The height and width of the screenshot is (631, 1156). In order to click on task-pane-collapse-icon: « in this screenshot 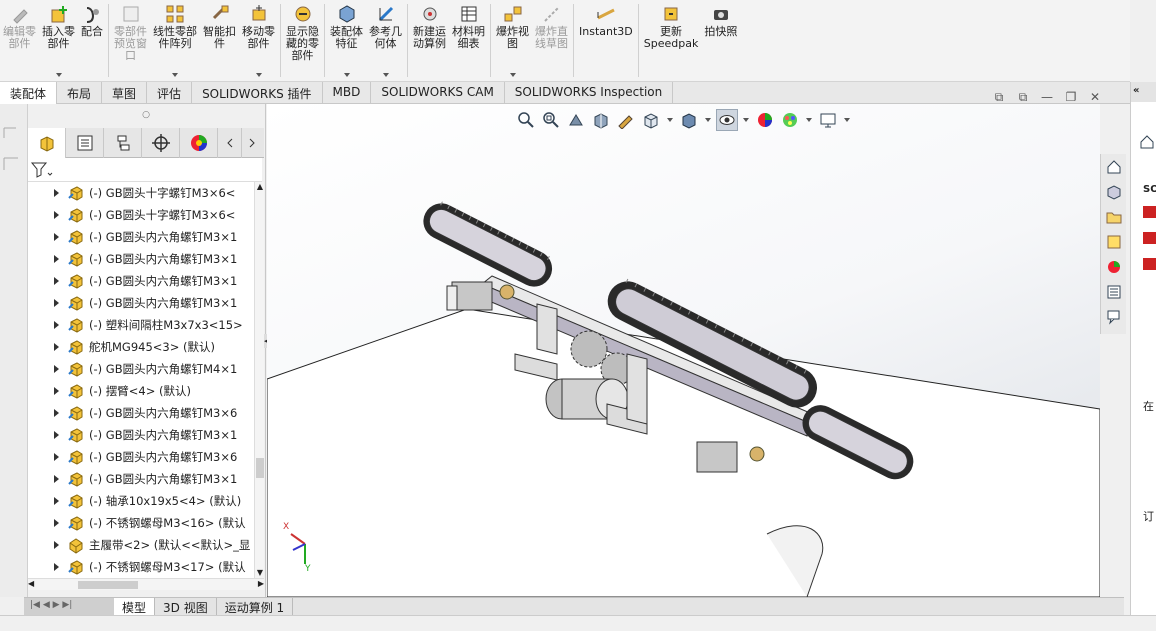, I will do `click(1143, 92)`.